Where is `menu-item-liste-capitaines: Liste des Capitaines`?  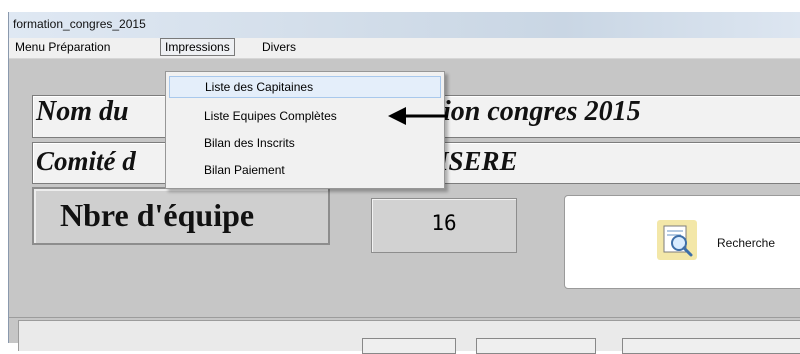 menu-item-liste-capitaines: Liste des Capitaines is located at coordinates (305, 87).